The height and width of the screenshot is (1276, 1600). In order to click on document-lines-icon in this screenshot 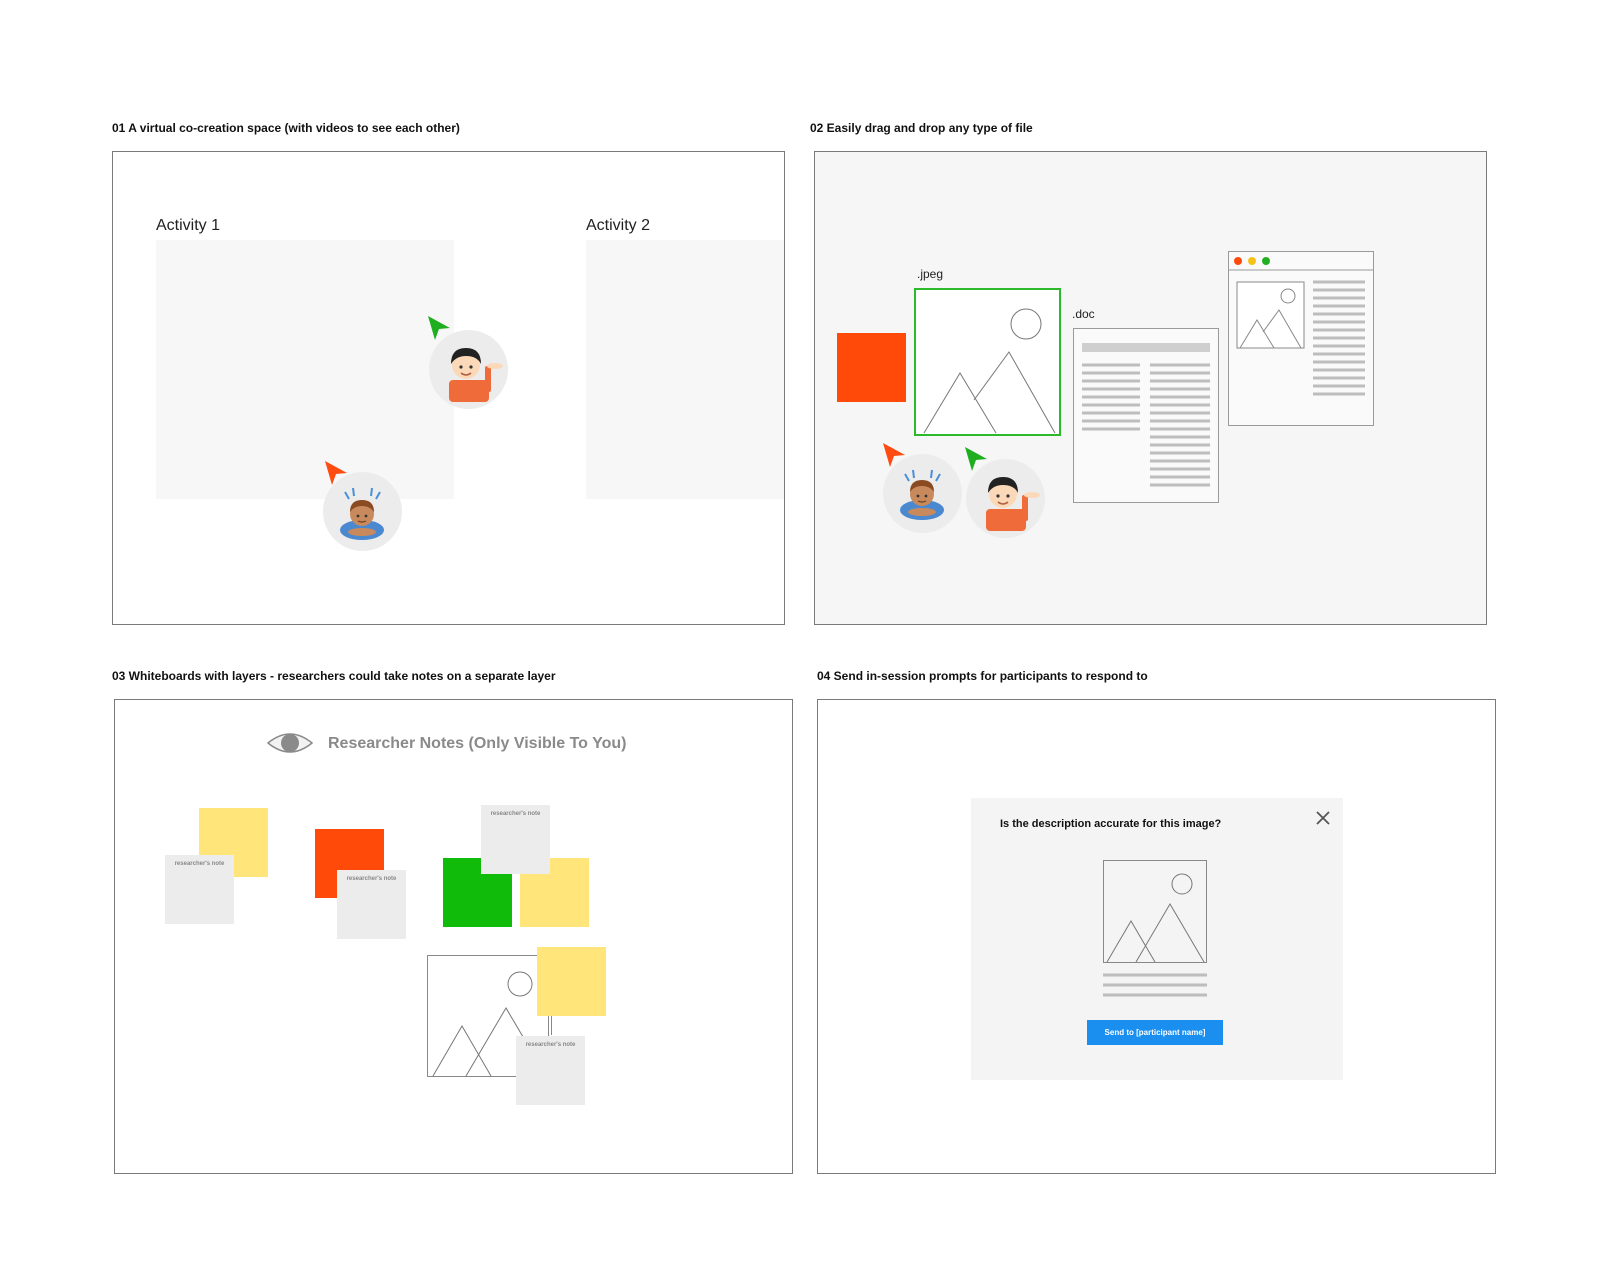, I will do `click(1146, 415)`.